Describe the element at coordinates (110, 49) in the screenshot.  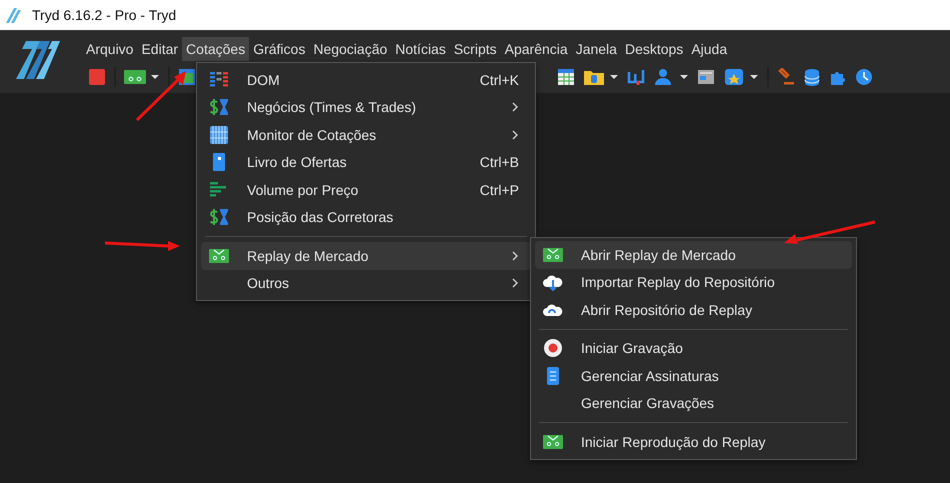
I see `menu-bar-item: Arquivo` at that location.